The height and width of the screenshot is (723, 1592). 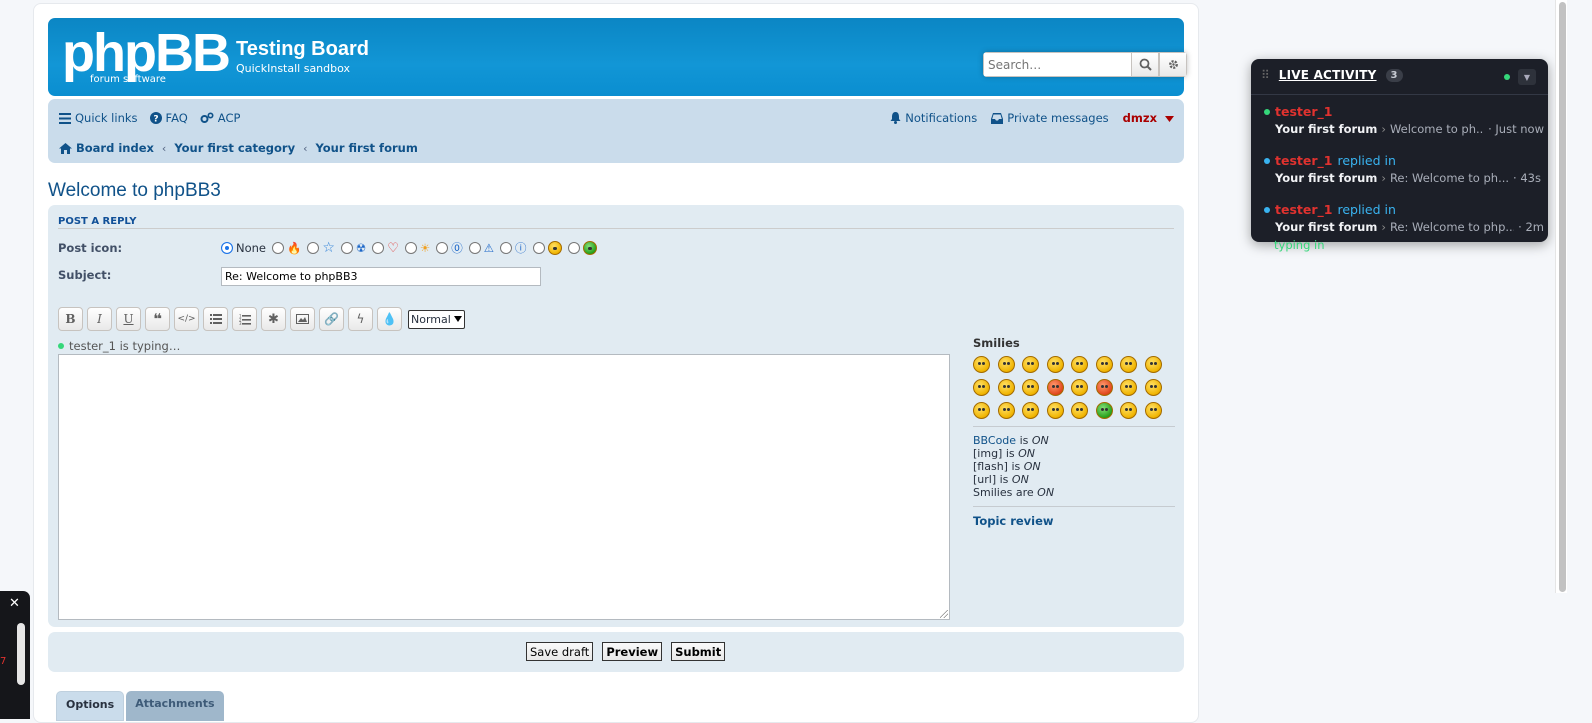 I want to click on preview-button: Preview, so click(x=632, y=651).